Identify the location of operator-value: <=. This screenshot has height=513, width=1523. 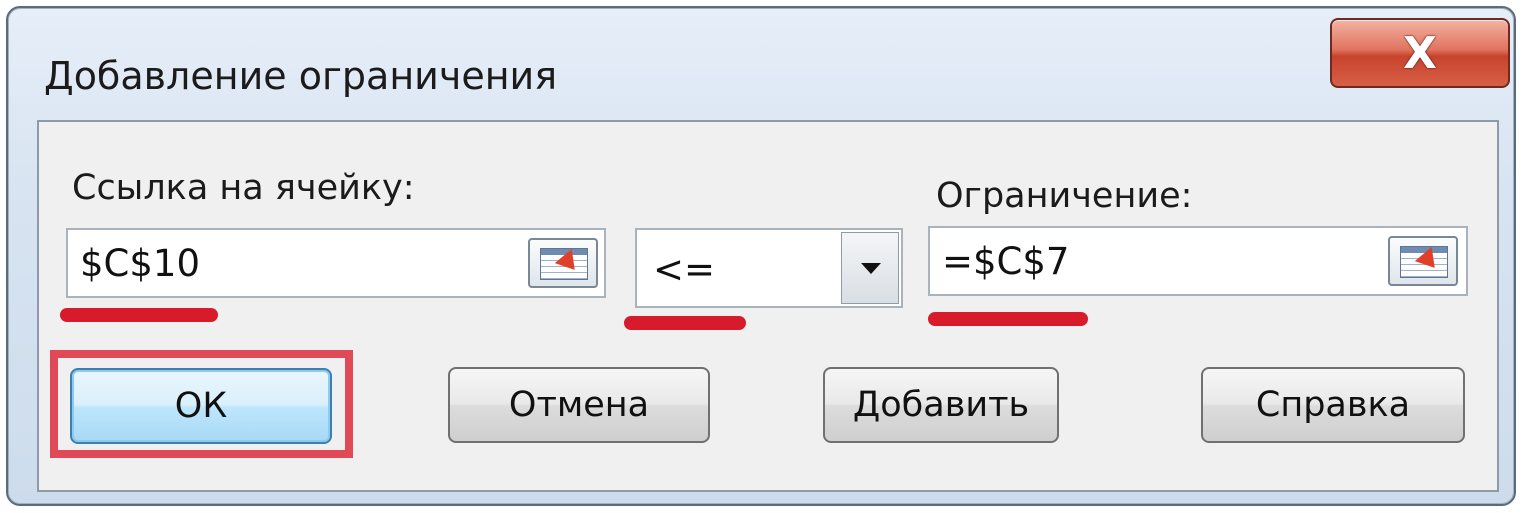
(684, 269).